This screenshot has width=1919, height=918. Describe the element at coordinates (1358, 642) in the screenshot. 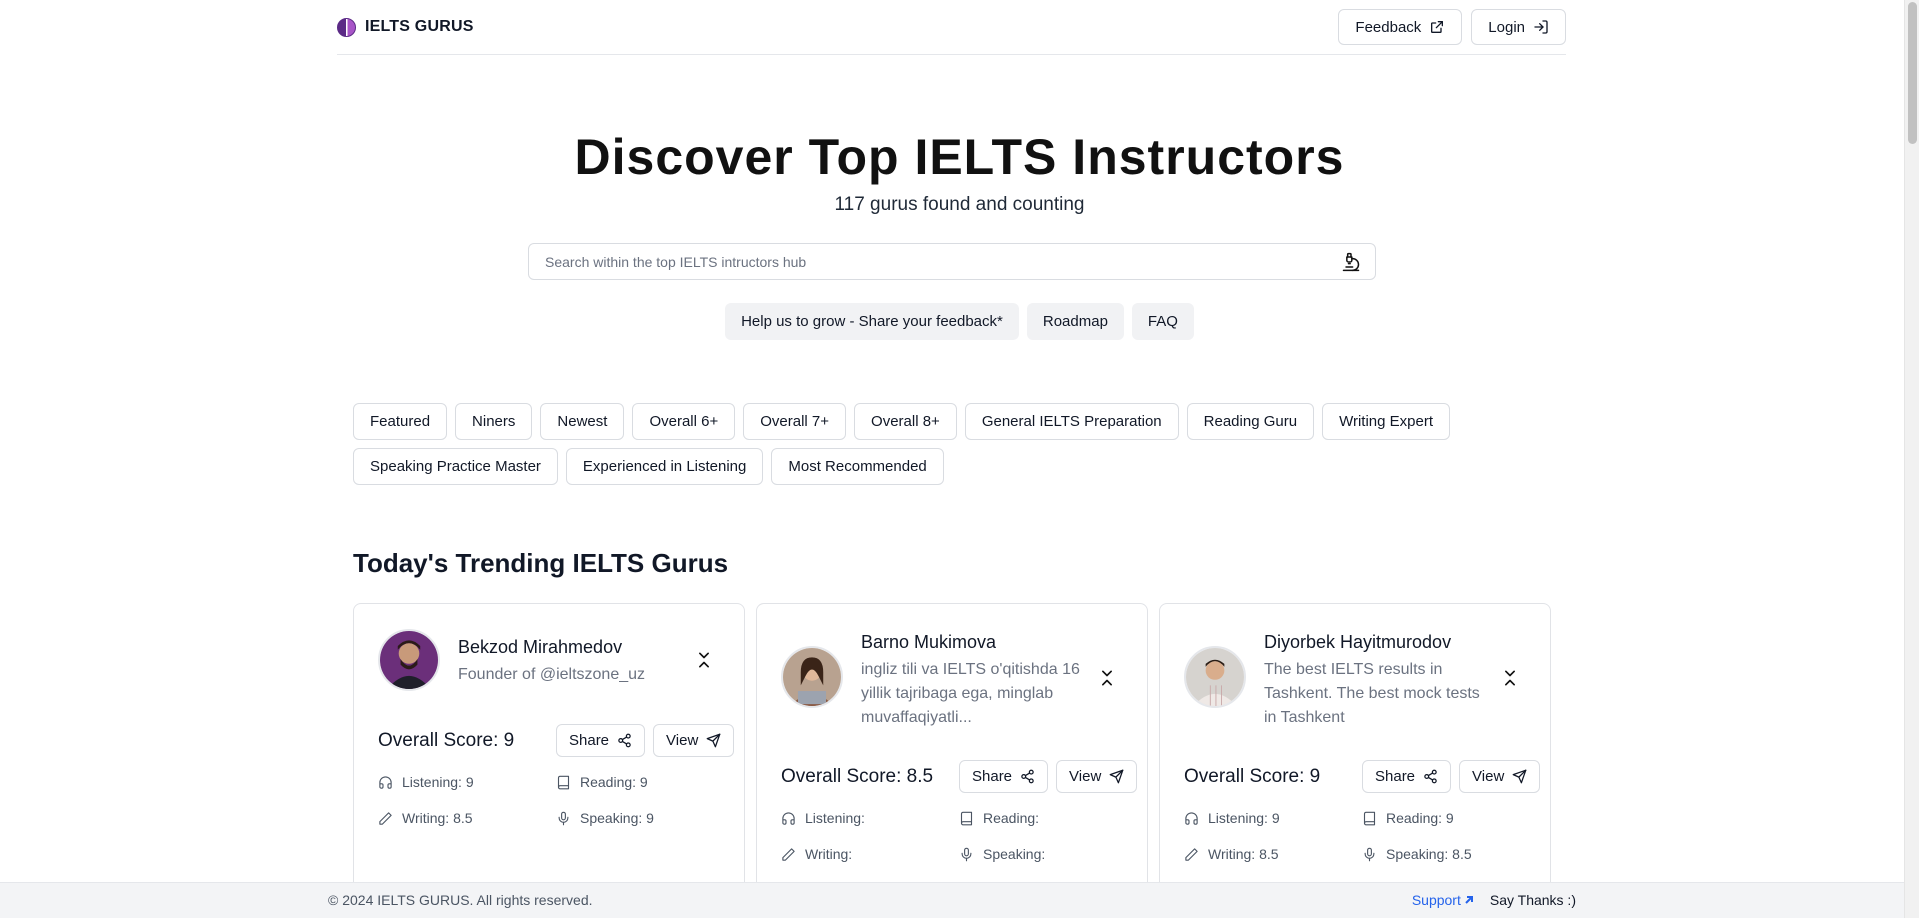

I see `guru-name: Diyorbek Hayitmurodov` at that location.